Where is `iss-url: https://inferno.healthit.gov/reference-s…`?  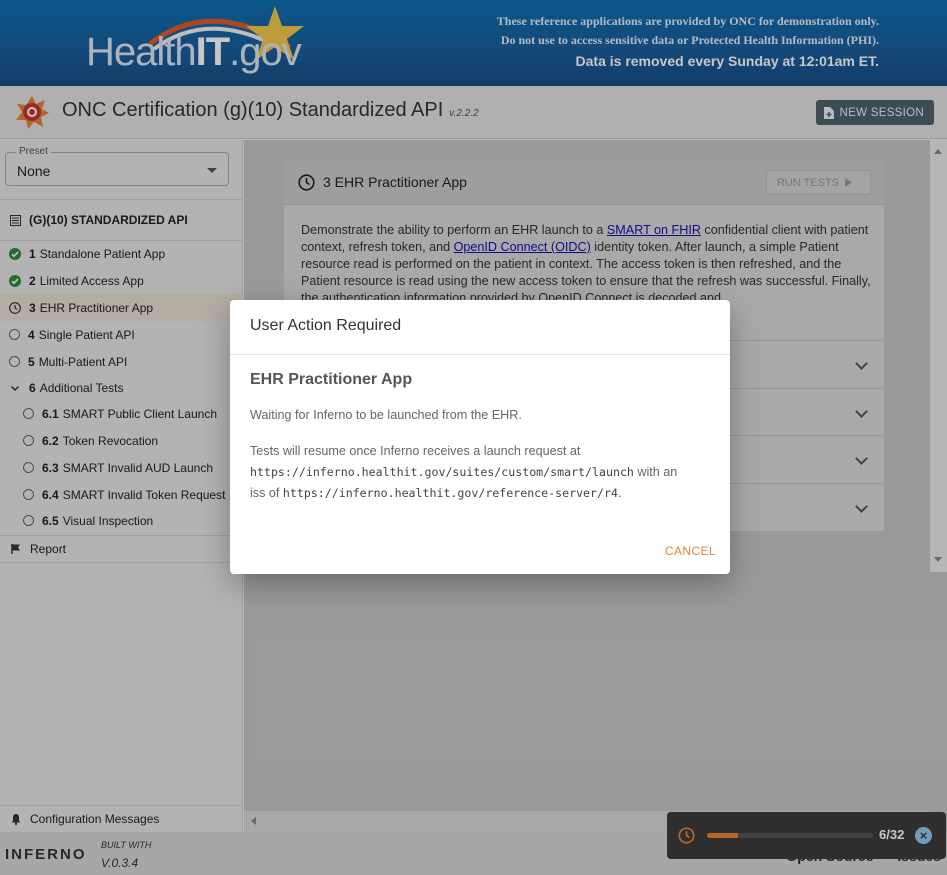 iss-url: https://inferno.healthit.gov/reference-s… is located at coordinates (450, 493).